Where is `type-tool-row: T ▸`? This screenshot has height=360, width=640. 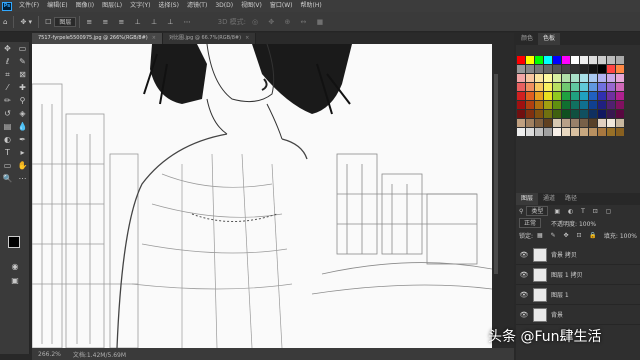 type-tool-row: T ▸ is located at coordinates (15, 152).